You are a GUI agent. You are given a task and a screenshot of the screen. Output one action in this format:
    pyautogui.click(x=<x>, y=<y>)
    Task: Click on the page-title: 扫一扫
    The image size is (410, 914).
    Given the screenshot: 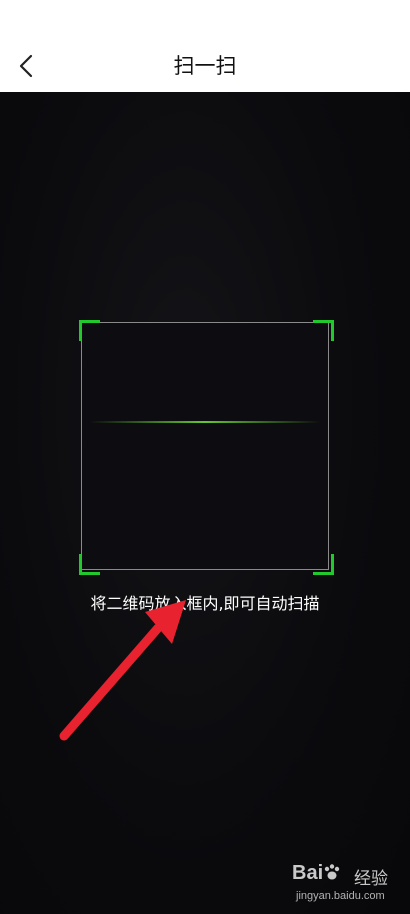 What is the action you would take?
    pyautogui.click(x=205, y=66)
    